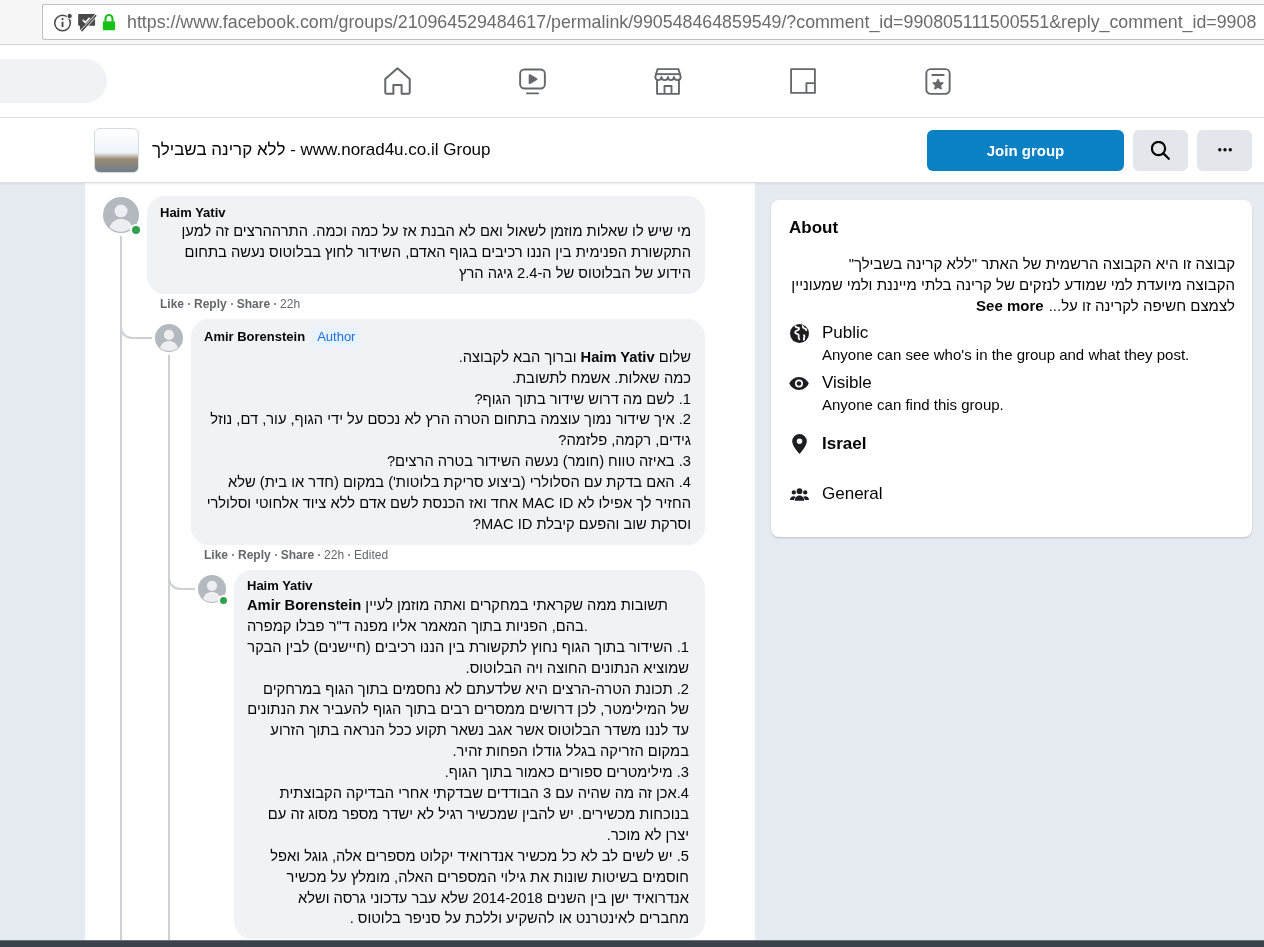 The image size is (1264, 947). Describe the element at coordinates (667, 81) in the screenshot. I see `storefront-icon` at that location.